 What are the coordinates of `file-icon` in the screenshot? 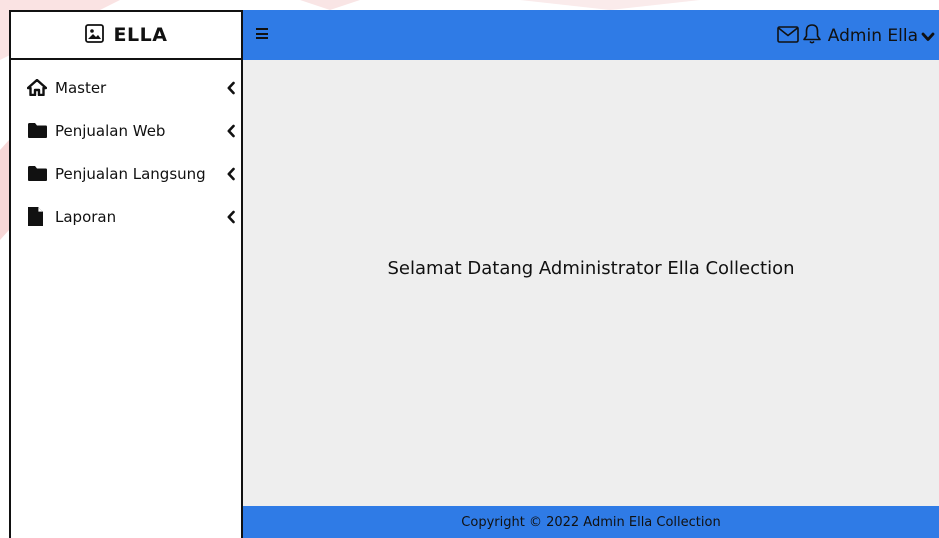 It's located at (38, 216).